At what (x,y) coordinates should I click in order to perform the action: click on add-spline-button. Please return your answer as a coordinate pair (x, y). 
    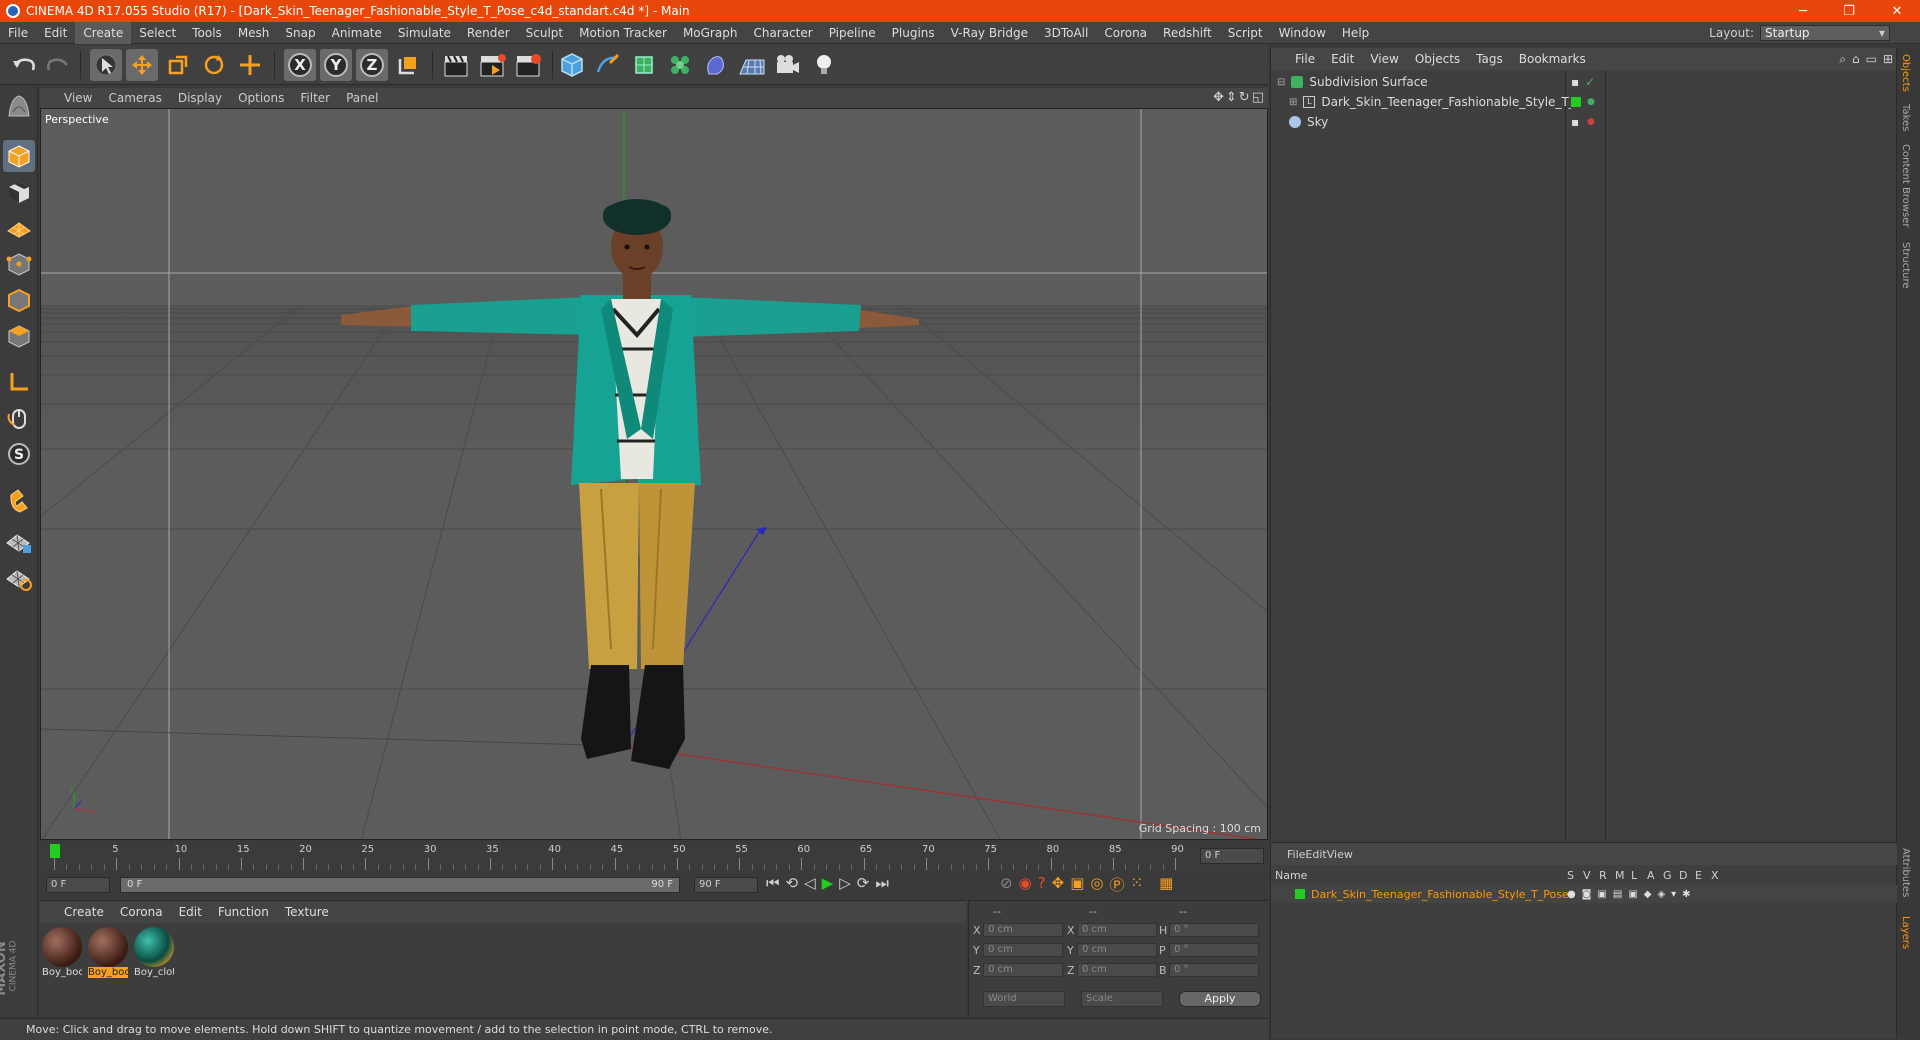
    Looking at the image, I should click on (608, 65).